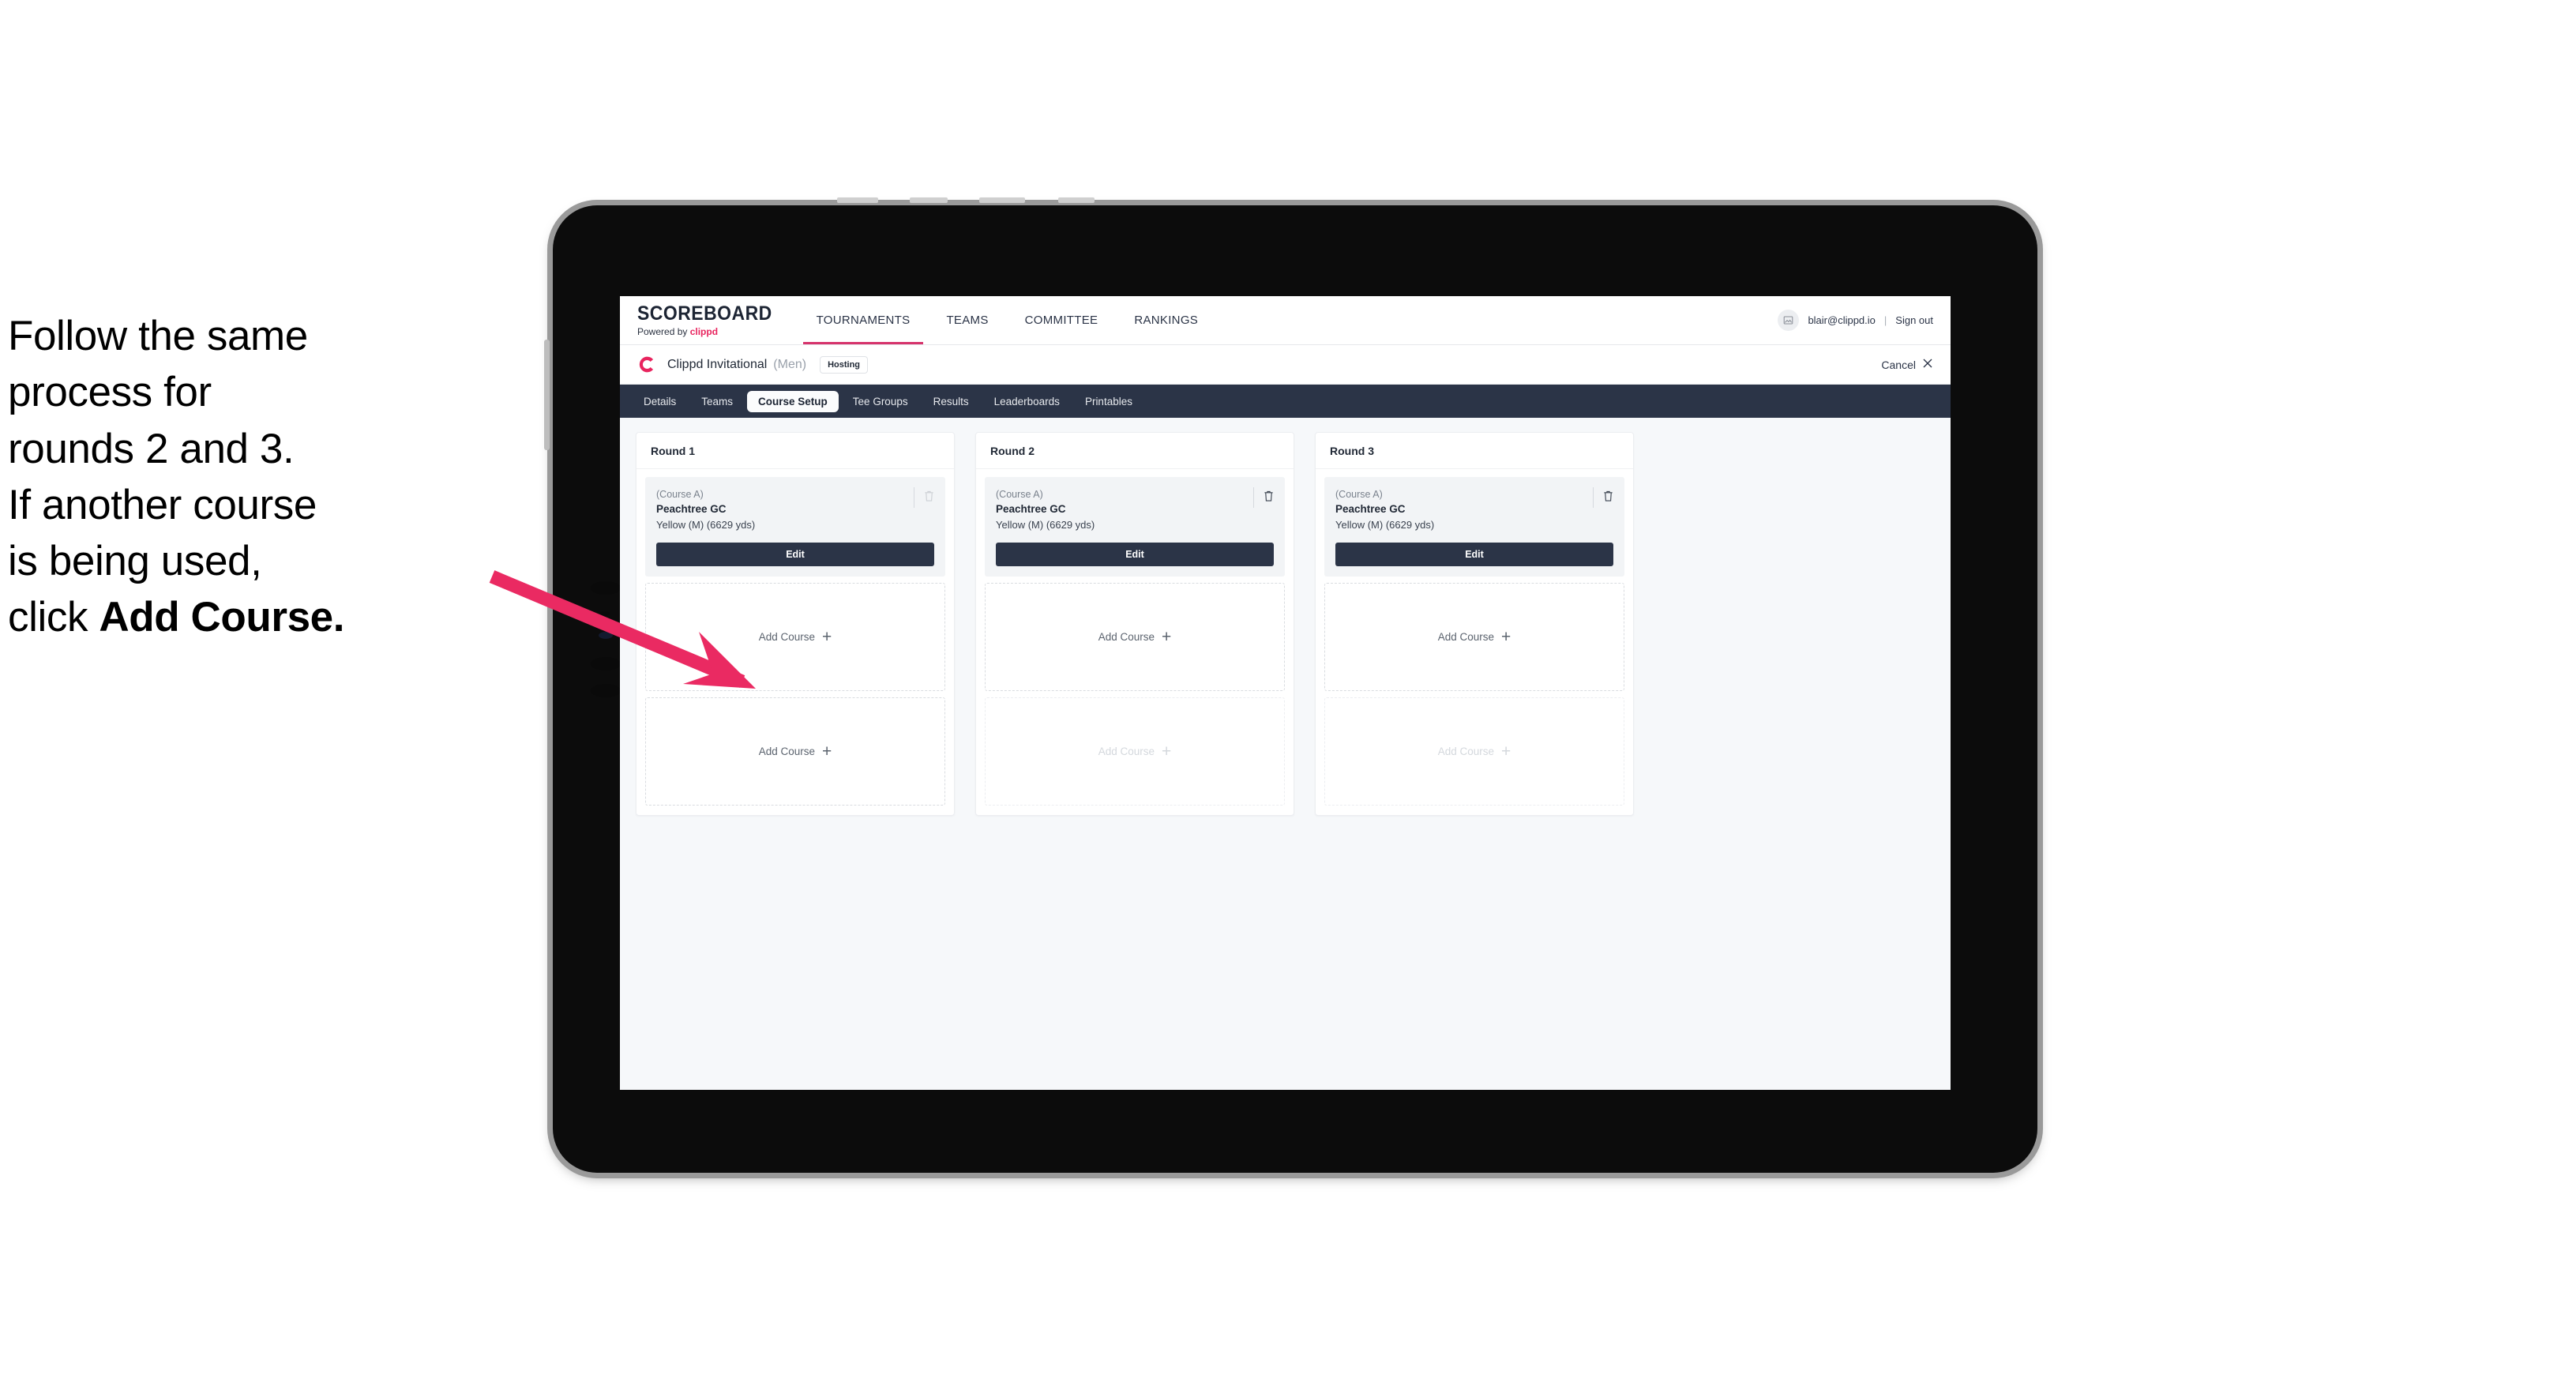 This screenshot has height=1386, width=2576. I want to click on tab-leaderboards: Leaderboards, so click(1027, 401).